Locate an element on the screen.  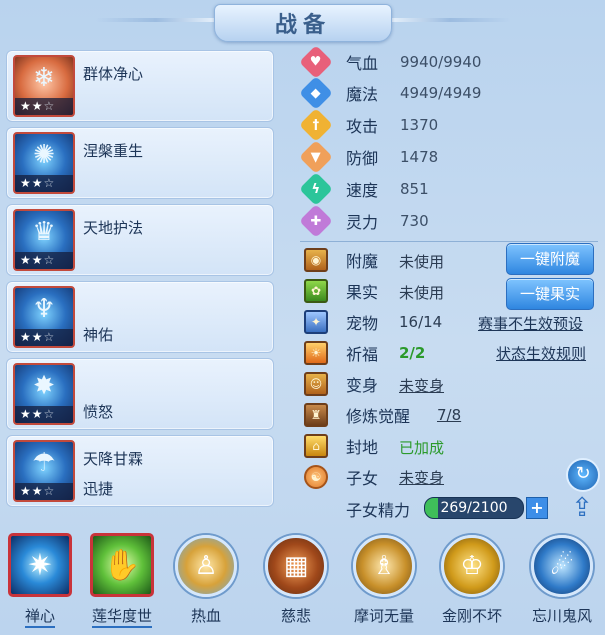
state-cultivate: ♜ 修炼觉醒 is located at coordinates (357, 415).